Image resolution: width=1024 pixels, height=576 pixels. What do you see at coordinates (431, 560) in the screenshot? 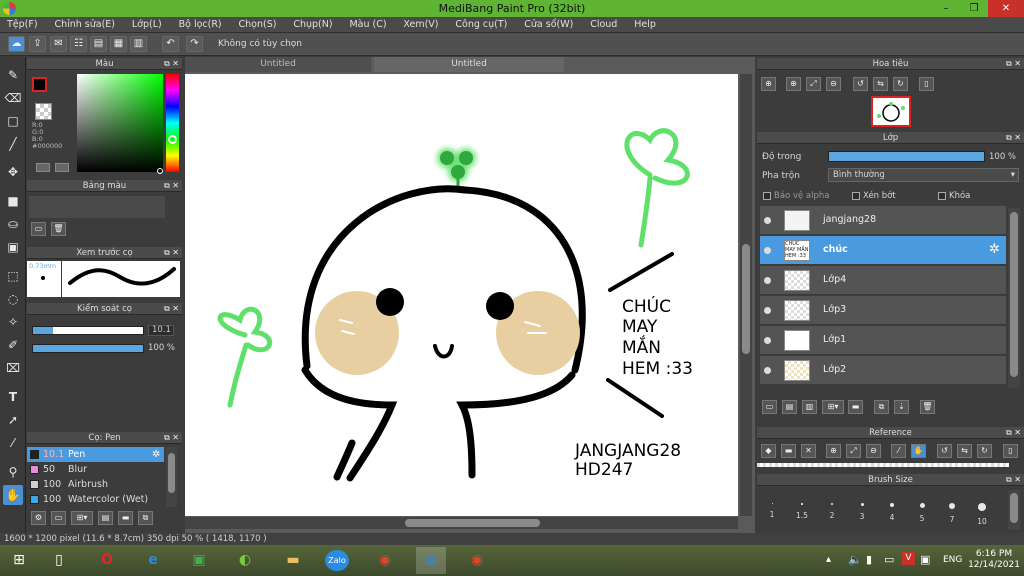
I see `medibang-icon: ◍` at bounding box center [431, 560].